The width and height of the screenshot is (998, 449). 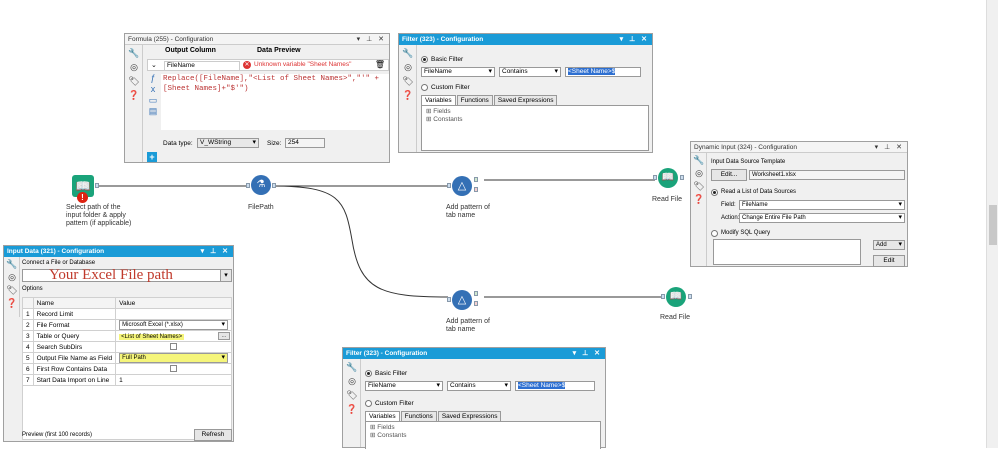 What do you see at coordinates (153, 78) in the screenshot?
I see `function-icon: ƒ` at bounding box center [153, 78].